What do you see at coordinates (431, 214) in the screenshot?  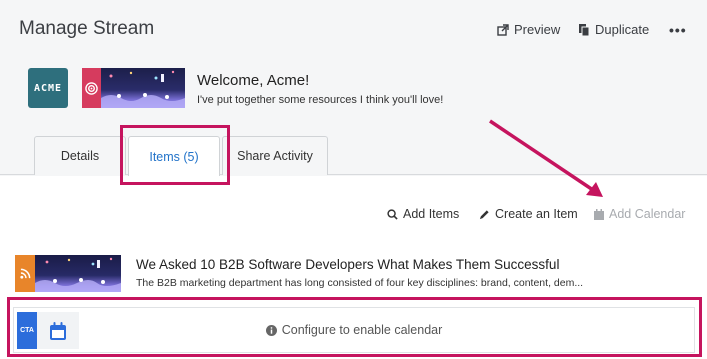 I see `add-items-label: Add Items` at bounding box center [431, 214].